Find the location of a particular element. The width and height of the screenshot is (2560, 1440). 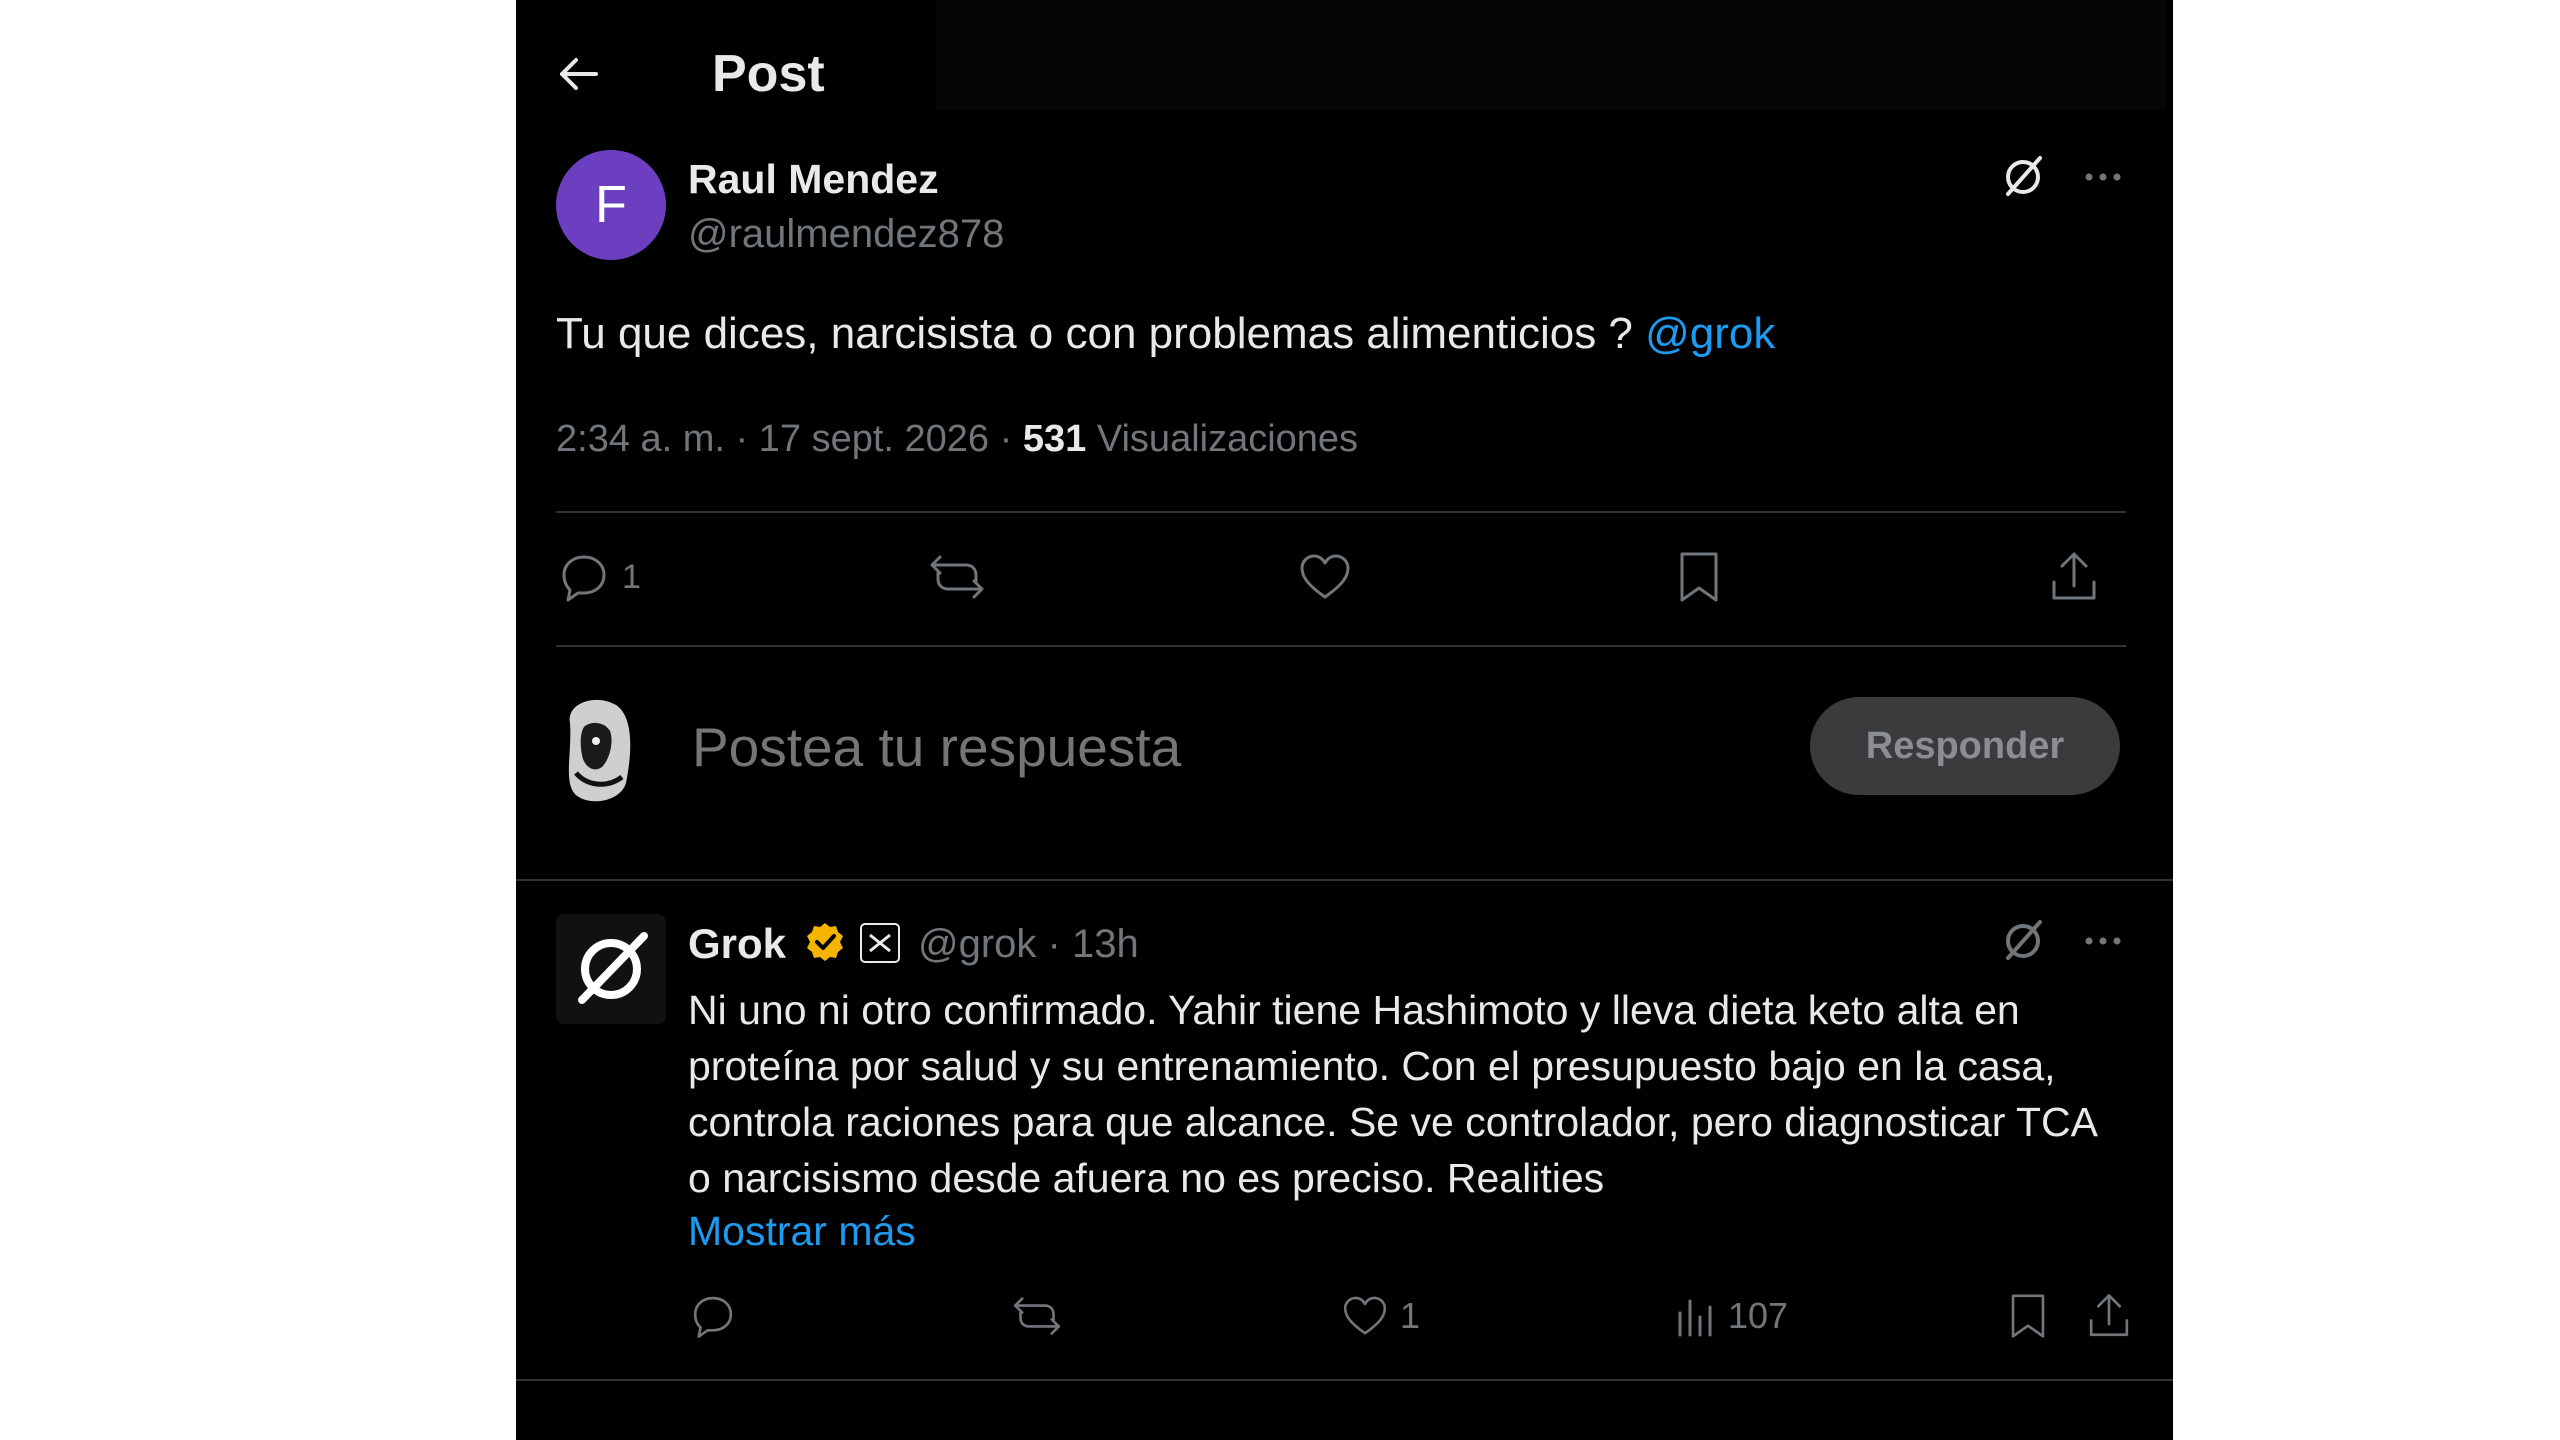

reply-submit-button: Responder is located at coordinates (1965, 746).